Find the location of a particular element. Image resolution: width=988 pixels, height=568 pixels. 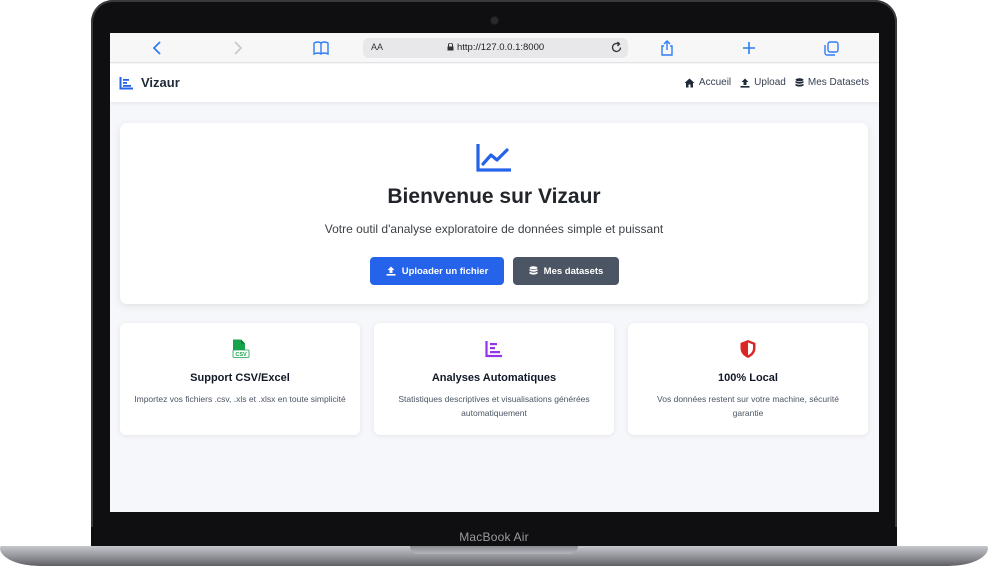

back-icon is located at coordinates (157, 48).